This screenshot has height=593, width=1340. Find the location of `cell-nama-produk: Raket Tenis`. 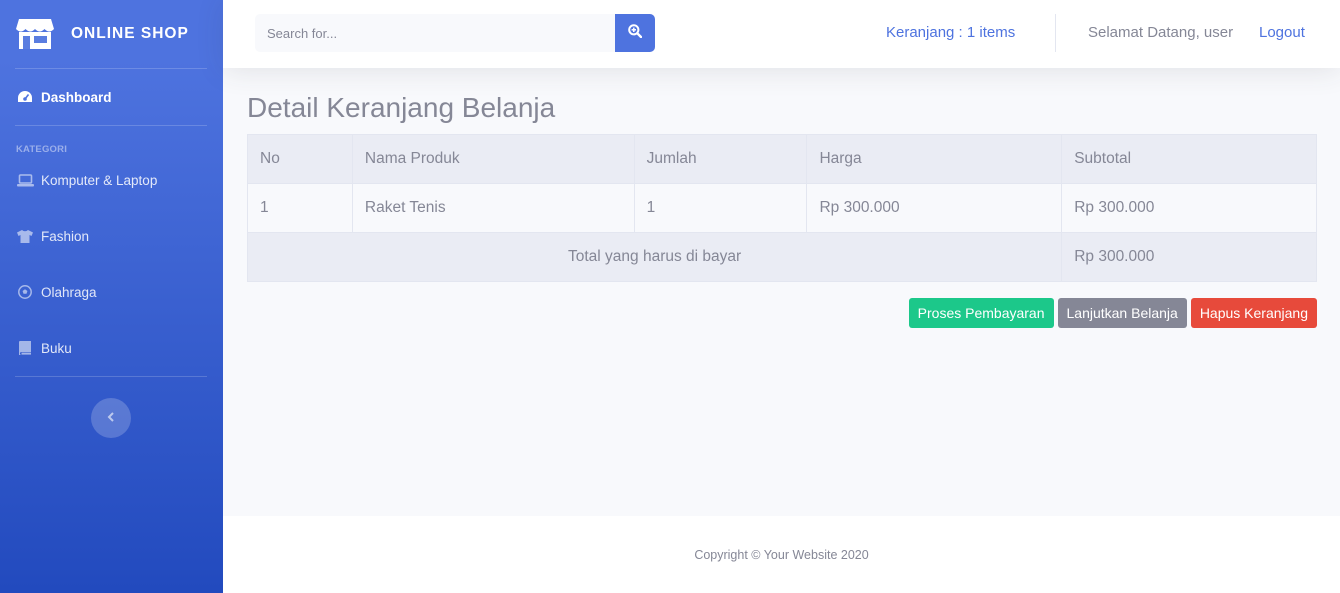

cell-nama-produk: Raket Tenis is located at coordinates (493, 208).